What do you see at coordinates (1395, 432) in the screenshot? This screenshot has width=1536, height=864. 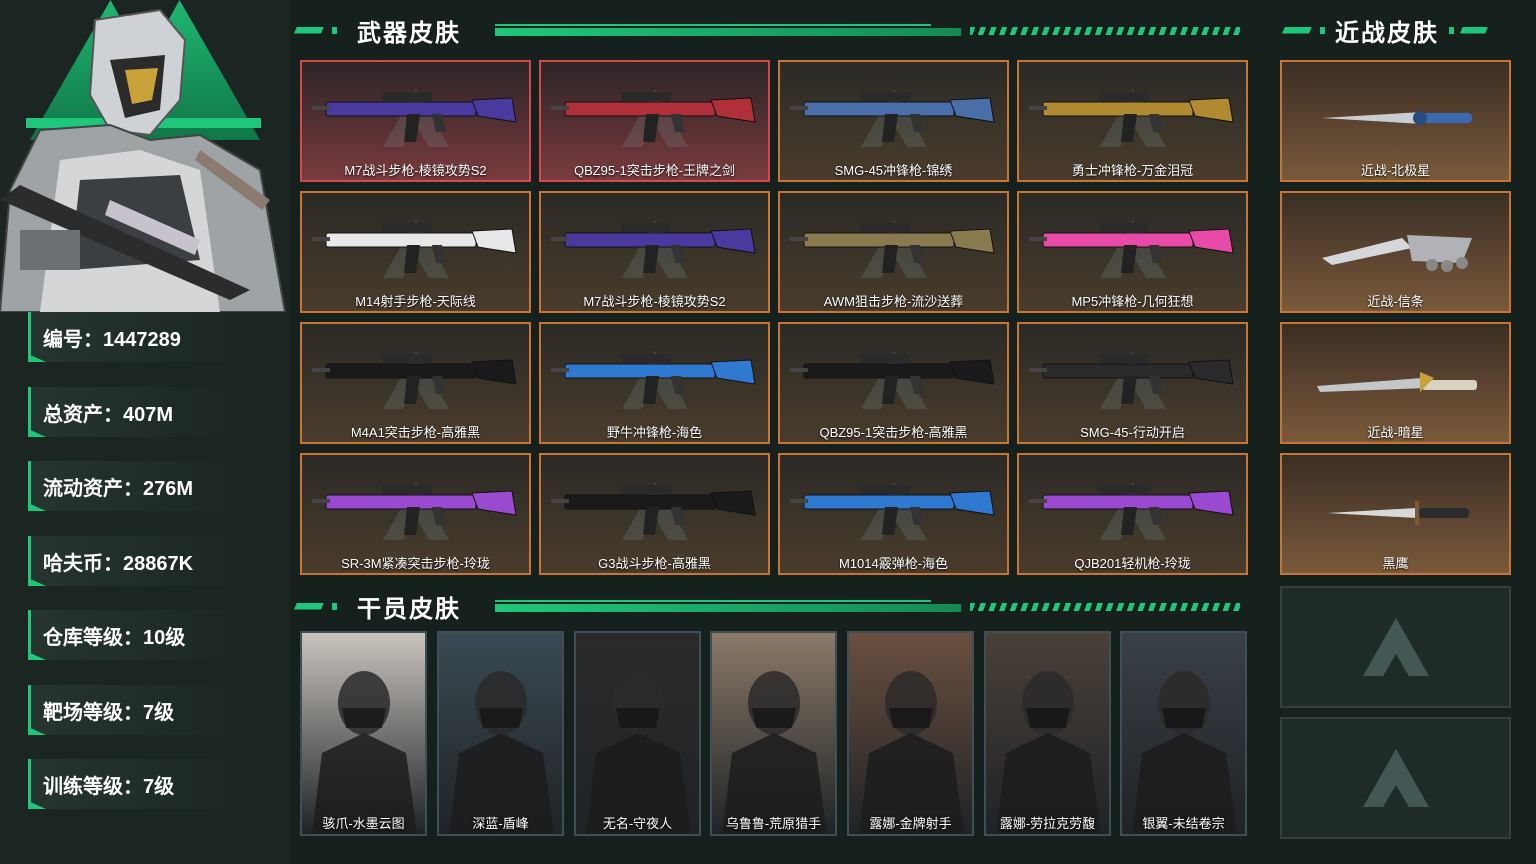 I see `melee-name: 近战-暗星` at bounding box center [1395, 432].